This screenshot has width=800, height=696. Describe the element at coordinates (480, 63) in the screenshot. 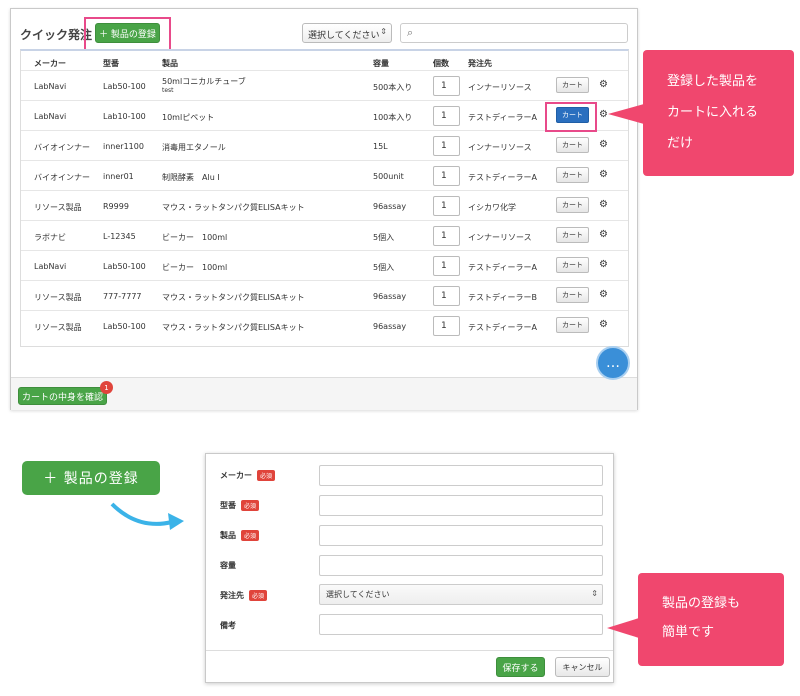

I see `column-header-vendor: 発注先` at that location.